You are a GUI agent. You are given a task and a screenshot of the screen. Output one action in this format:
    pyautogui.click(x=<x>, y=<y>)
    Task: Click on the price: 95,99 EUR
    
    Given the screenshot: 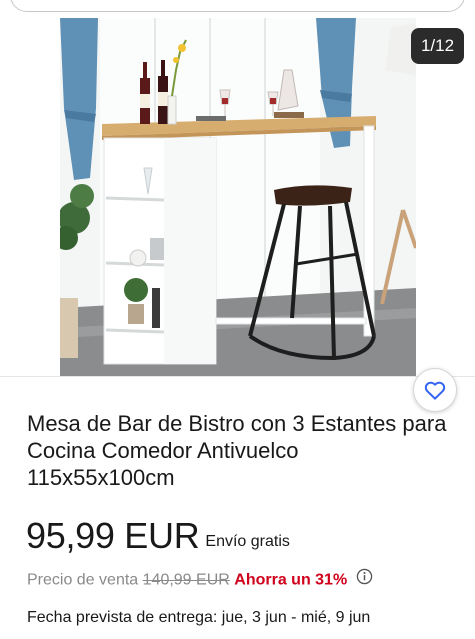 What is the action you would take?
    pyautogui.click(x=113, y=535)
    